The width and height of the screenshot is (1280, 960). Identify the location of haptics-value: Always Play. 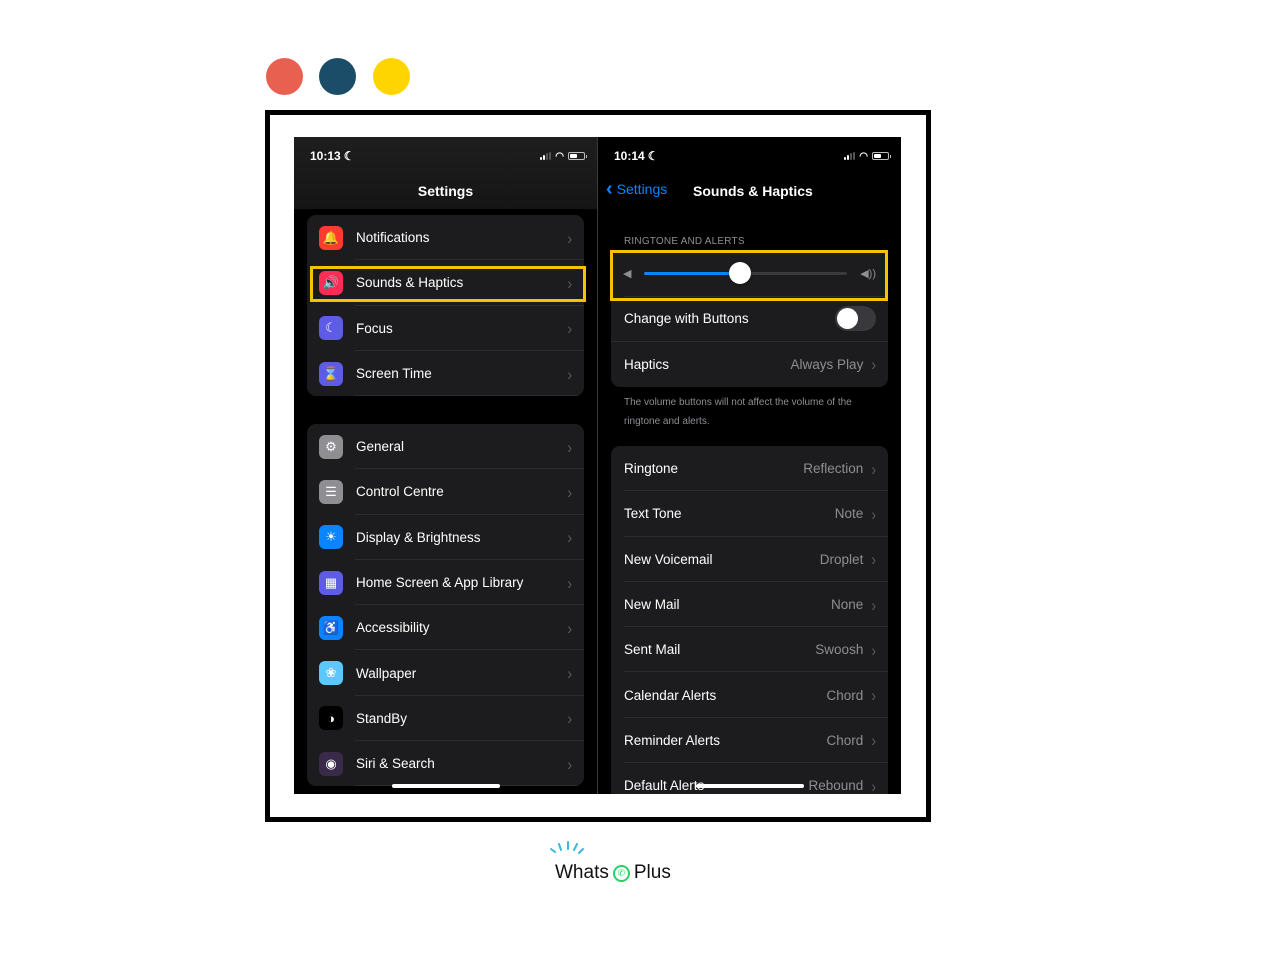
(827, 364).